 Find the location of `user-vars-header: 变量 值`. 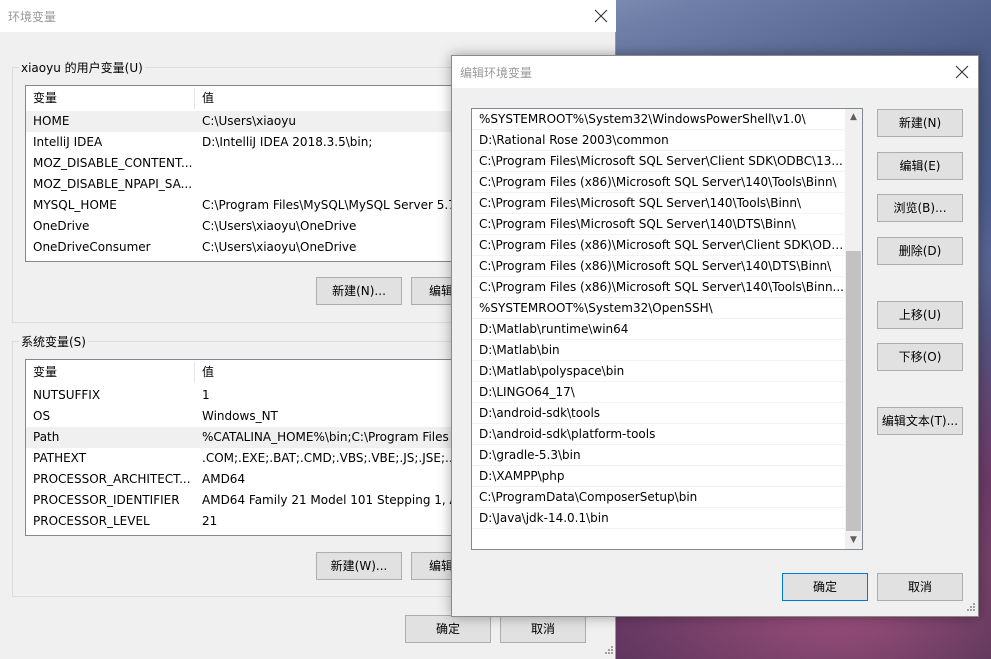

user-vars-header: 变量 值 is located at coordinates (245, 98).